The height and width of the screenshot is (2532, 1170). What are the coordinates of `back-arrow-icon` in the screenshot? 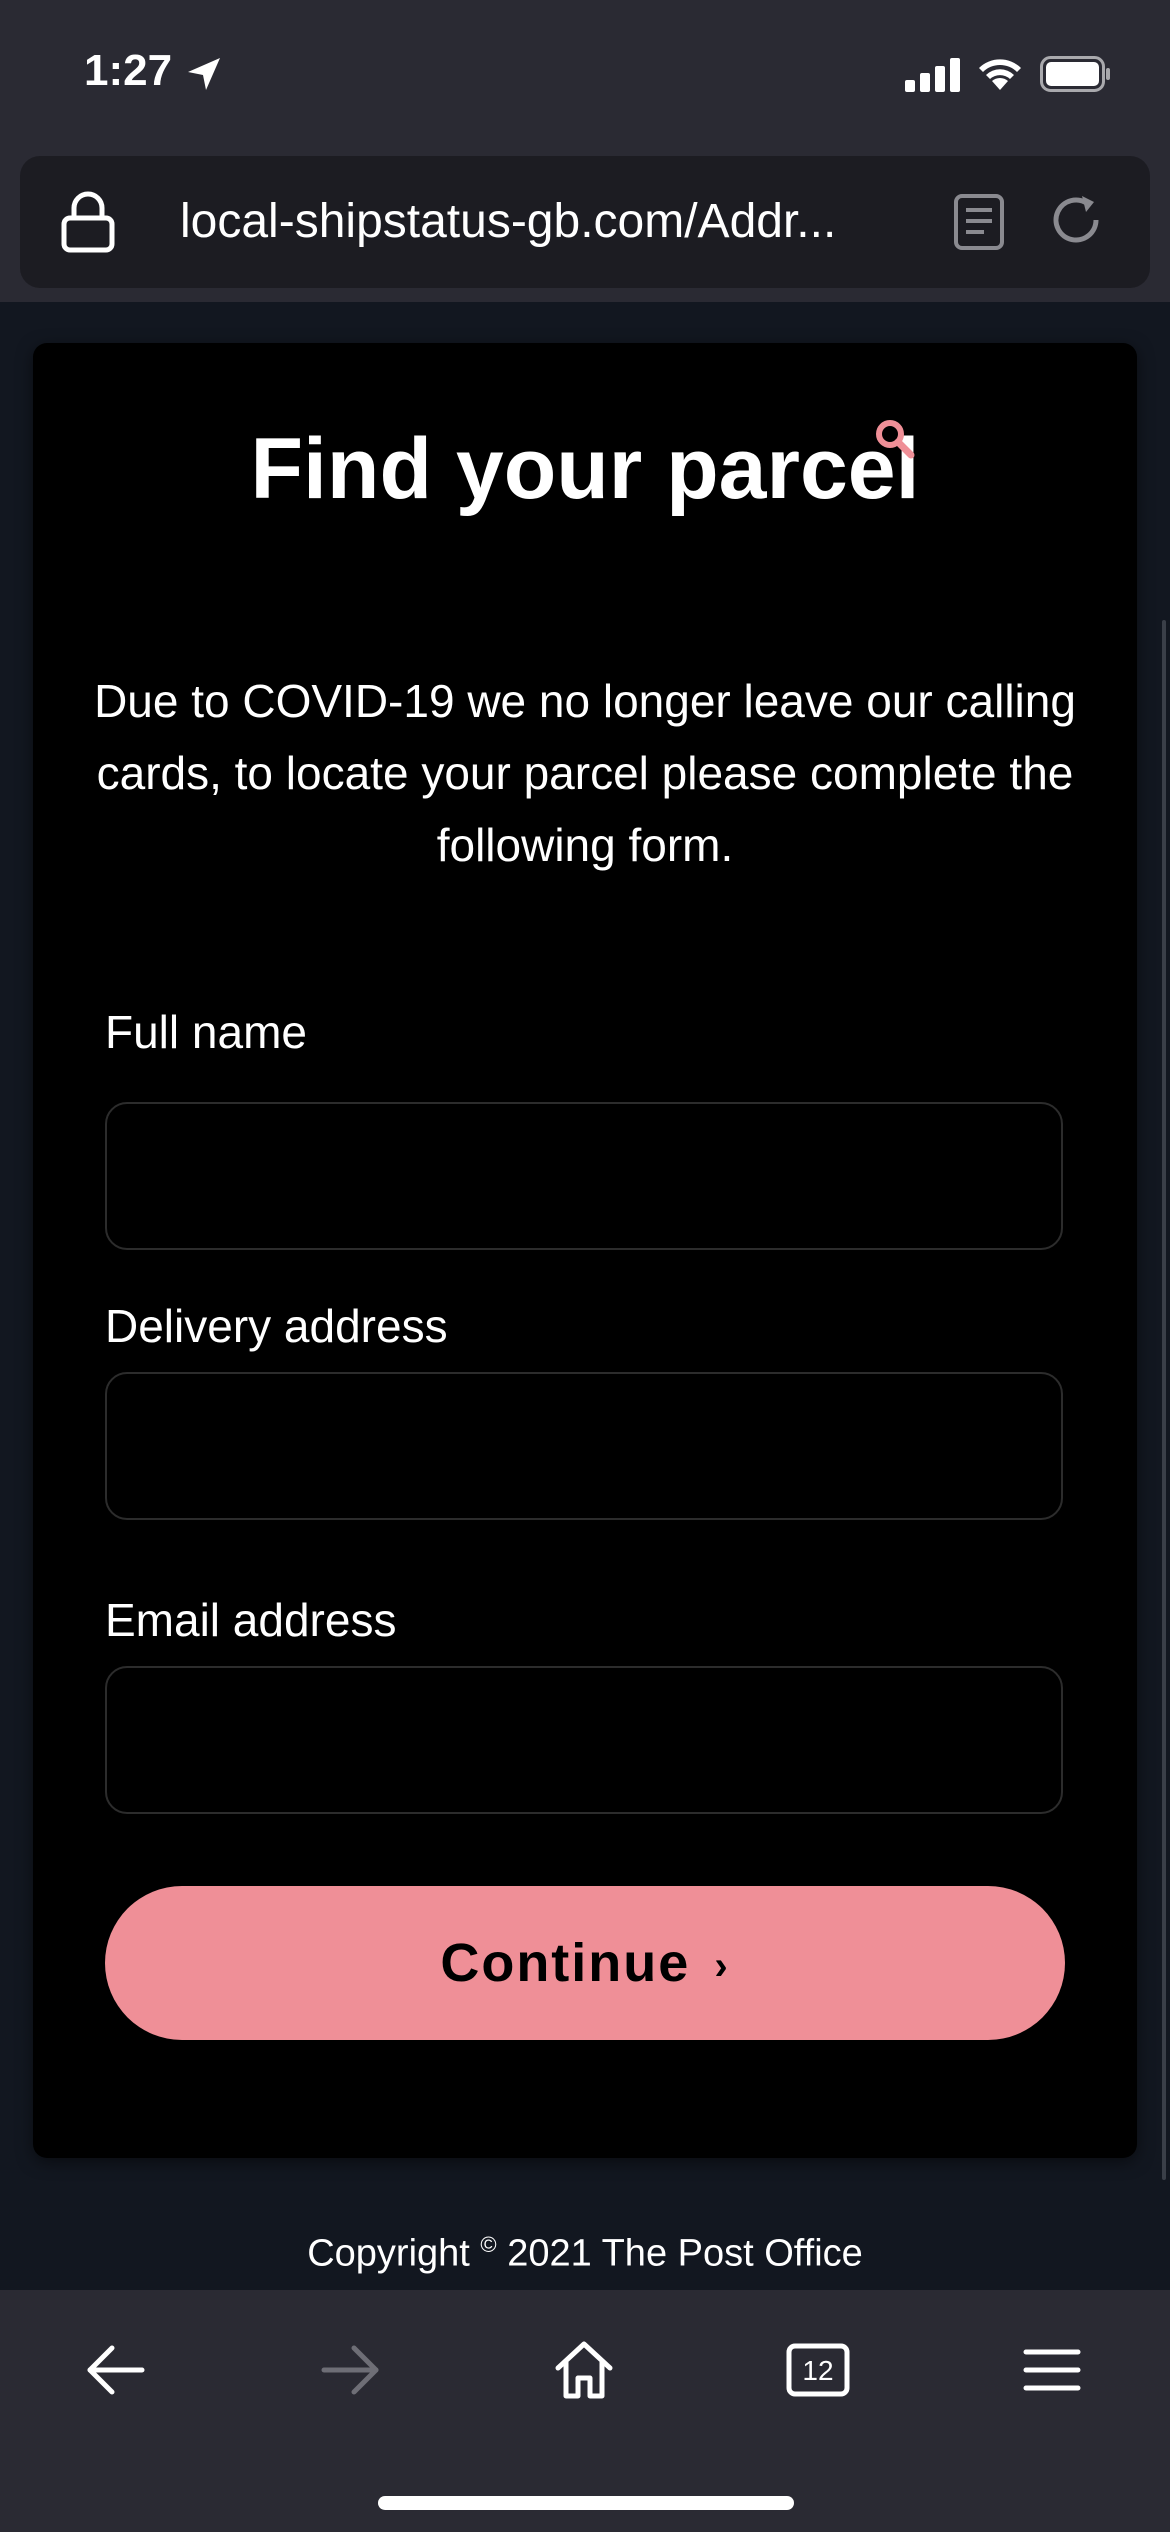 It's located at (116, 2372).